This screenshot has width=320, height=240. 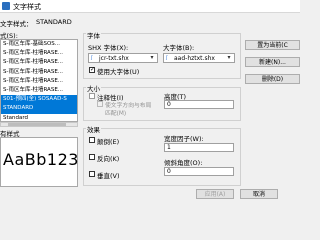 I want to click on current-style-value: STANDARD, so click(x=54, y=22).